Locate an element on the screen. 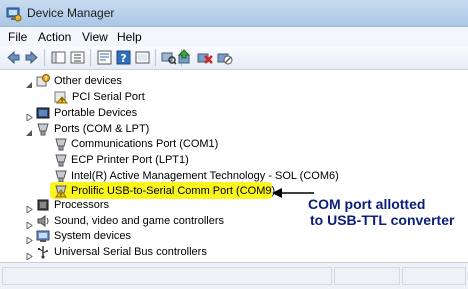 This screenshot has width=468, height=289. tree-node-sound: Sound, video and game controllers is located at coordinates (136, 221).